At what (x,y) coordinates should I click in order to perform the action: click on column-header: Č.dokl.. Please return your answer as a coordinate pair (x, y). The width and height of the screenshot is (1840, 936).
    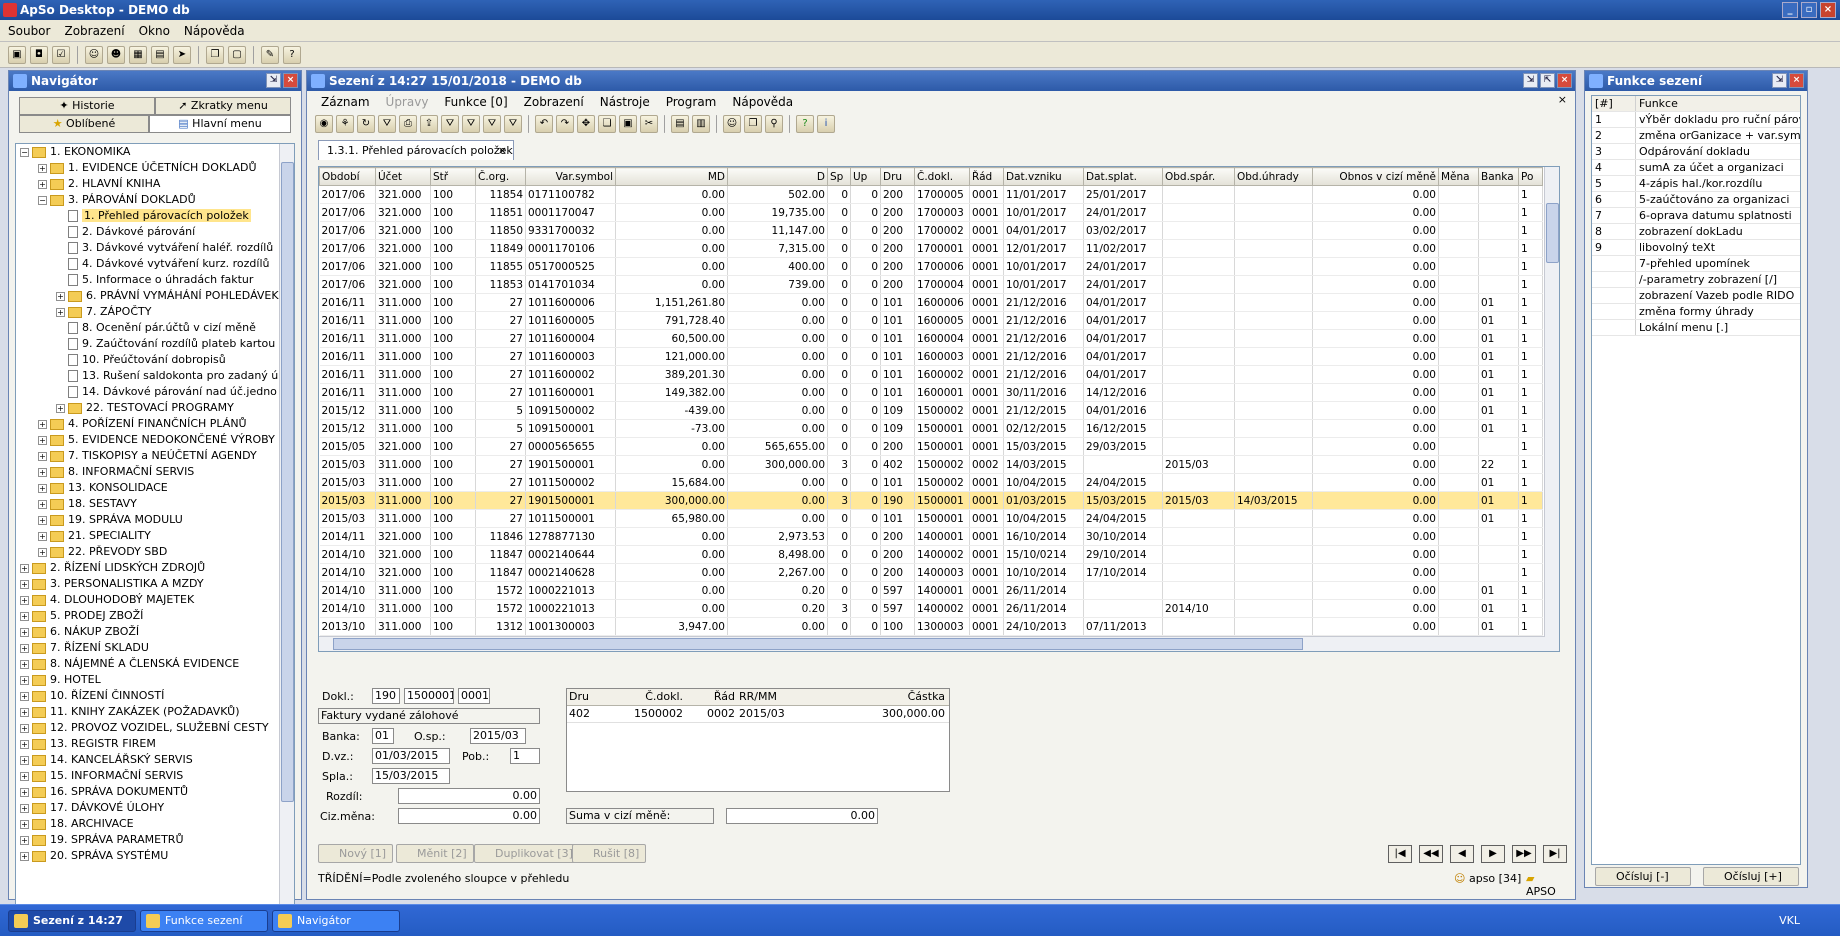
    Looking at the image, I should click on (942, 176).